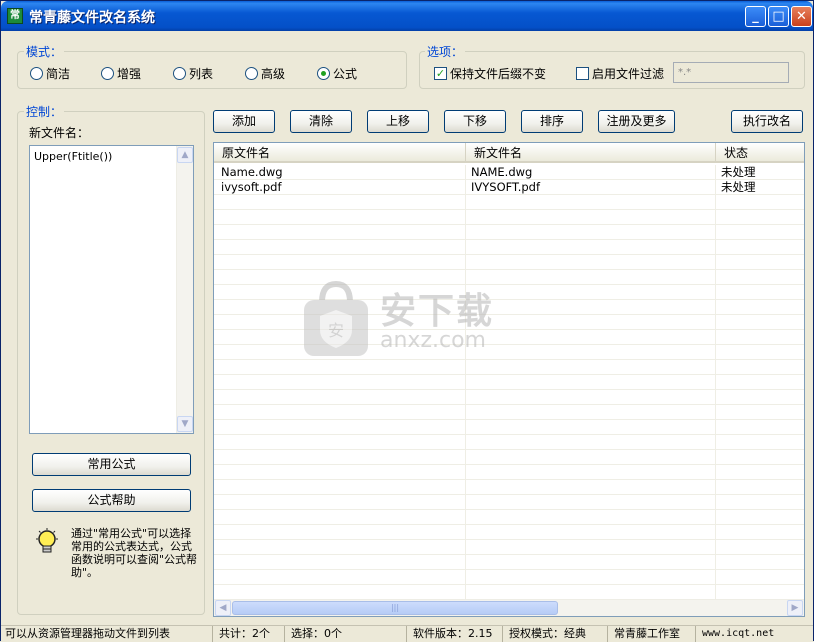  I want to click on execute-rename-button: 执行改名, so click(767, 121).